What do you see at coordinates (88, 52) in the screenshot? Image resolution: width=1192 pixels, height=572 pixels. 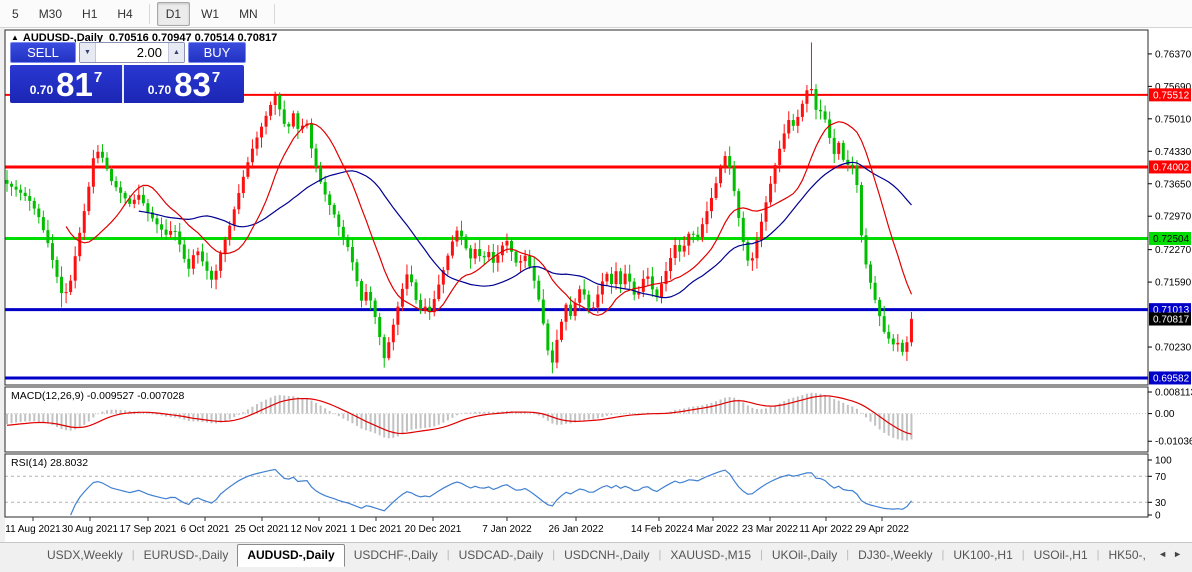 I see `volume-decrease-icon: ▼` at bounding box center [88, 52].